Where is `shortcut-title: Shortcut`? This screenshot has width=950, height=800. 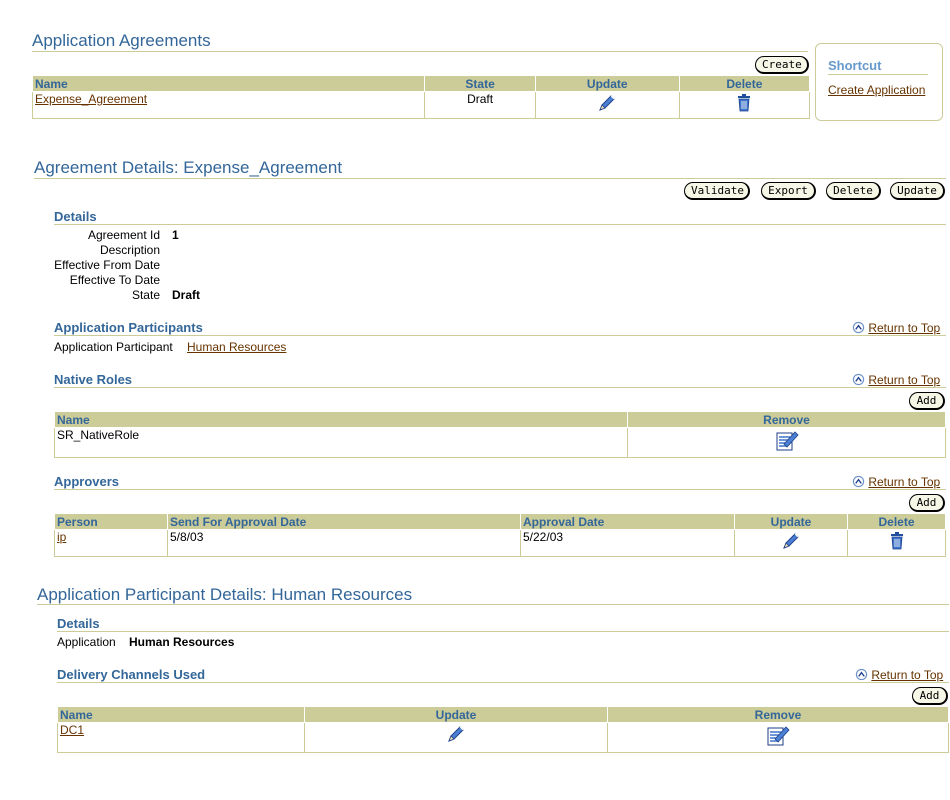 shortcut-title: Shortcut is located at coordinates (855, 65).